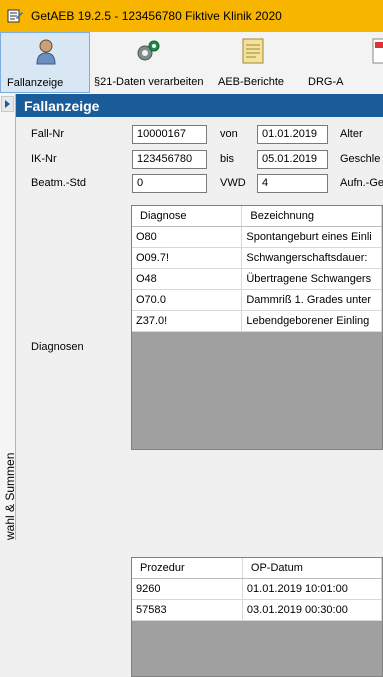  What do you see at coordinates (35, 83) in the screenshot?
I see `fallanzeige-label: Fallanzeige` at bounding box center [35, 83].